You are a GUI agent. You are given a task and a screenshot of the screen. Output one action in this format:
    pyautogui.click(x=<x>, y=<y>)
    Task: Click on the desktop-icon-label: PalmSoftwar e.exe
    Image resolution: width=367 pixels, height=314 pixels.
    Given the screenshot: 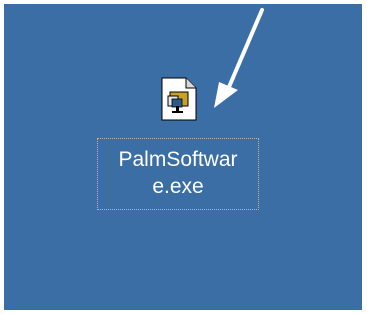 What is the action you would take?
    pyautogui.click(x=178, y=174)
    